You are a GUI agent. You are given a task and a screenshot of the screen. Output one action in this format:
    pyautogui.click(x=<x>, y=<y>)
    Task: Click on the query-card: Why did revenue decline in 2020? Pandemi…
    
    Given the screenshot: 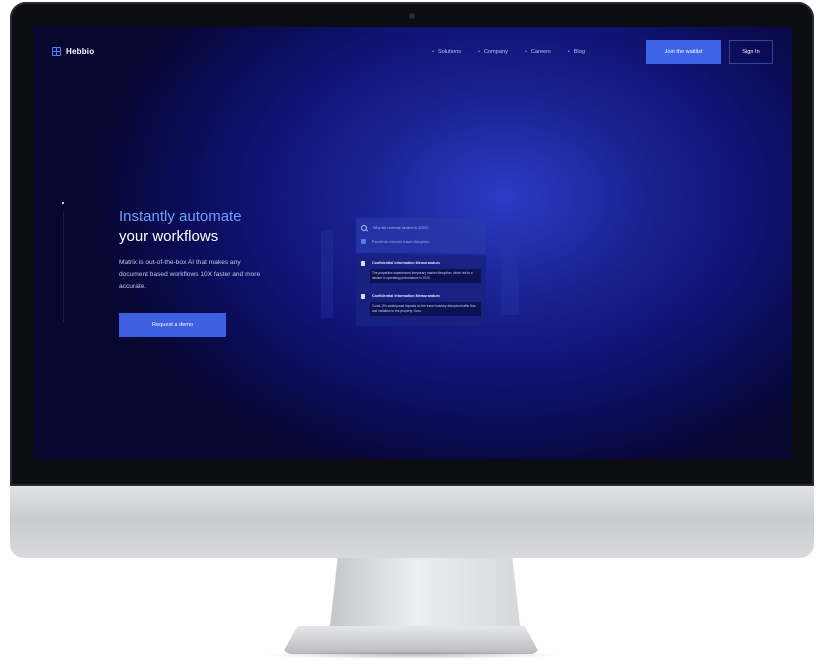 What is the action you would take?
    pyautogui.click(x=421, y=235)
    